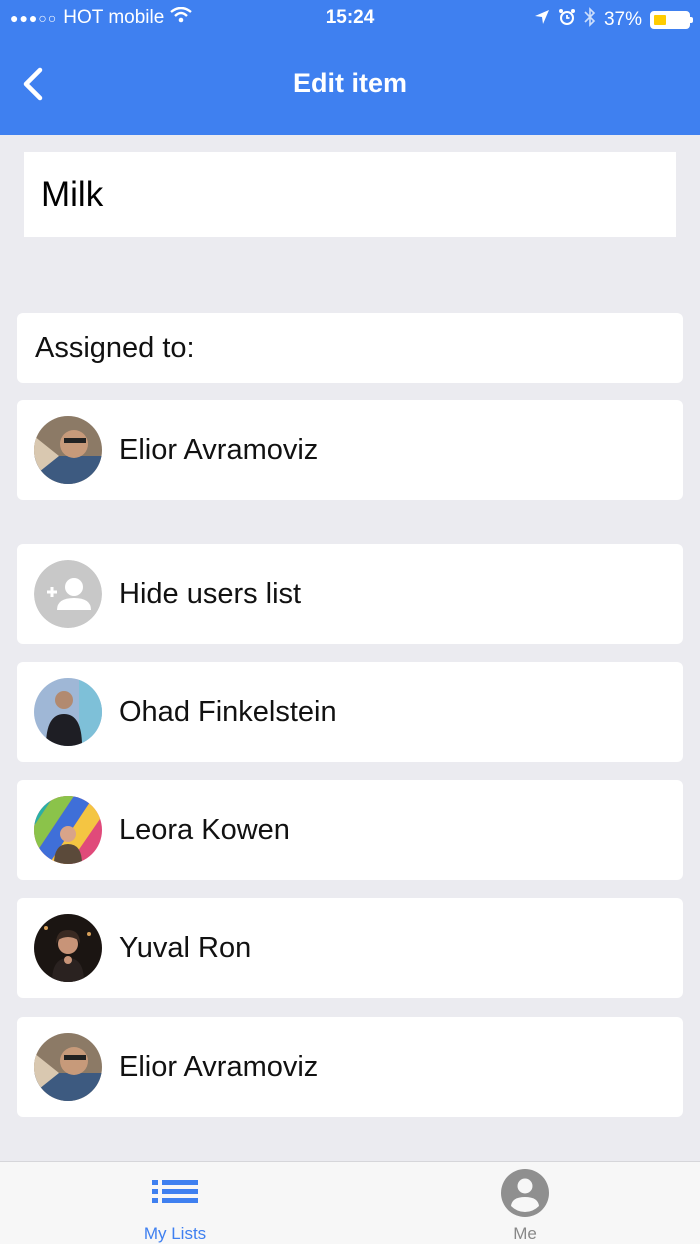 This screenshot has height=1244, width=700. What do you see at coordinates (349, 83) in the screenshot?
I see `page-title: Edit item` at bounding box center [349, 83].